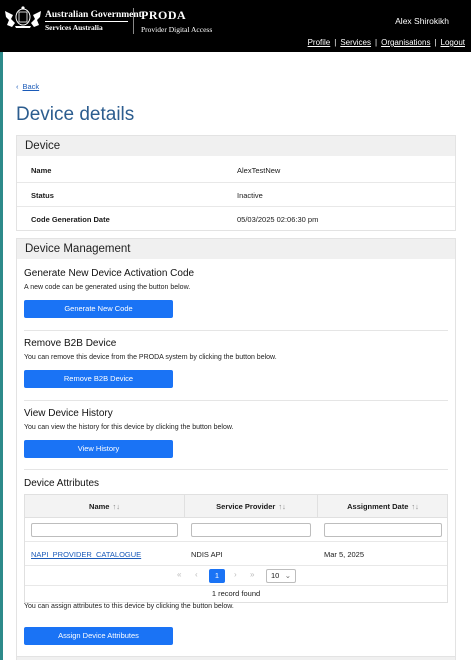 Image resolution: width=471 pixels, height=660 pixels. Describe the element at coordinates (251, 530) in the screenshot. I see `filter-service-provider-input` at that location.